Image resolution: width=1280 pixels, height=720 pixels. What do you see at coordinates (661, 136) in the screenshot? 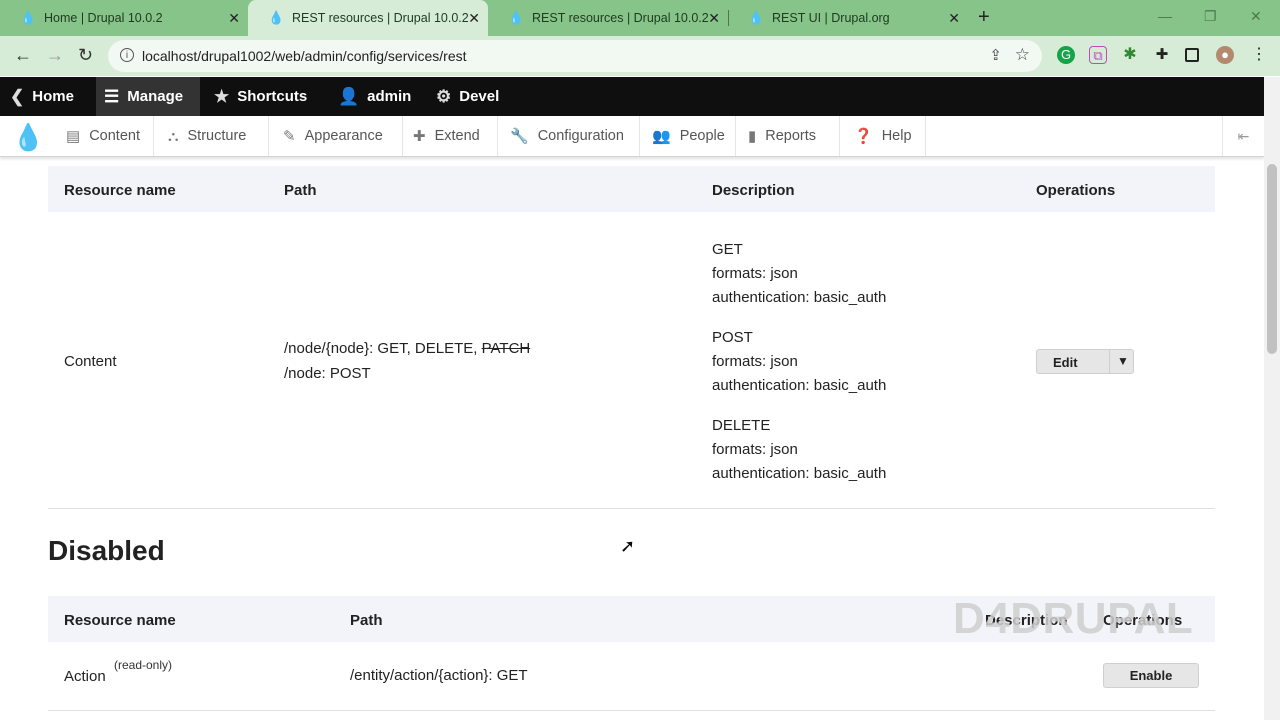
I see `people-icon: 👥` at bounding box center [661, 136].